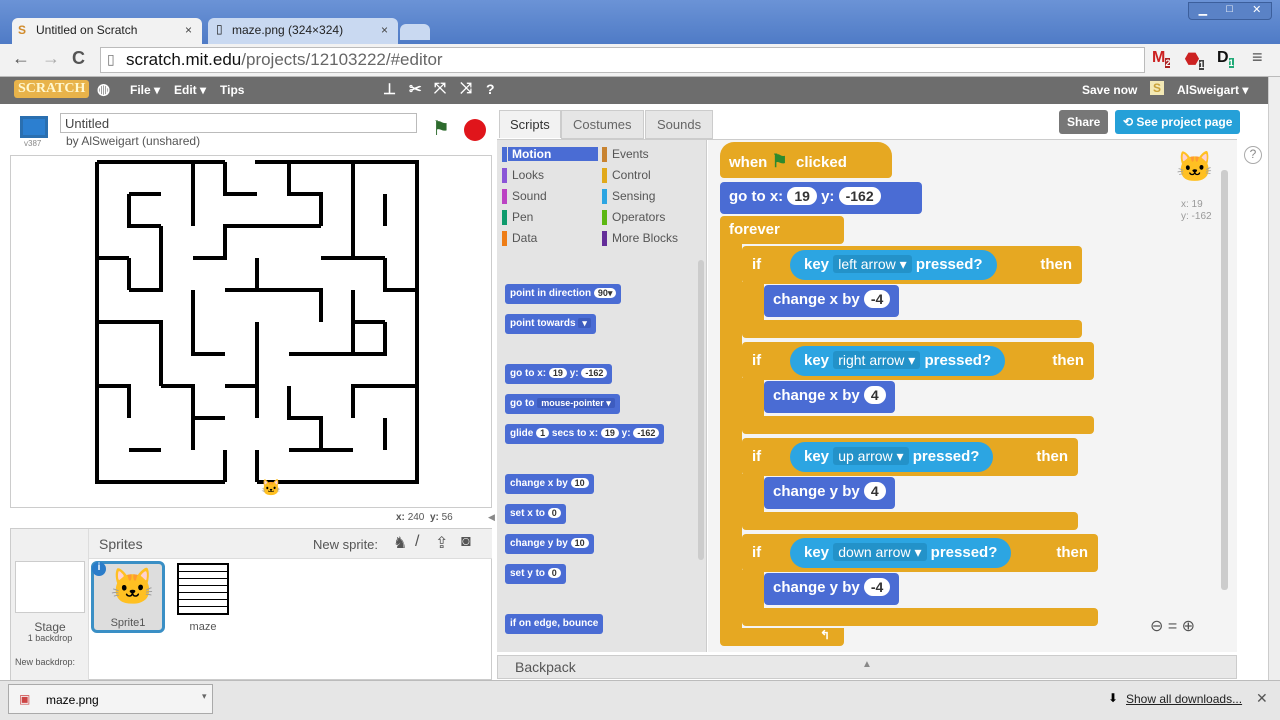 The image size is (1280, 720). I want to click on palette-scrollbar, so click(701, 410).